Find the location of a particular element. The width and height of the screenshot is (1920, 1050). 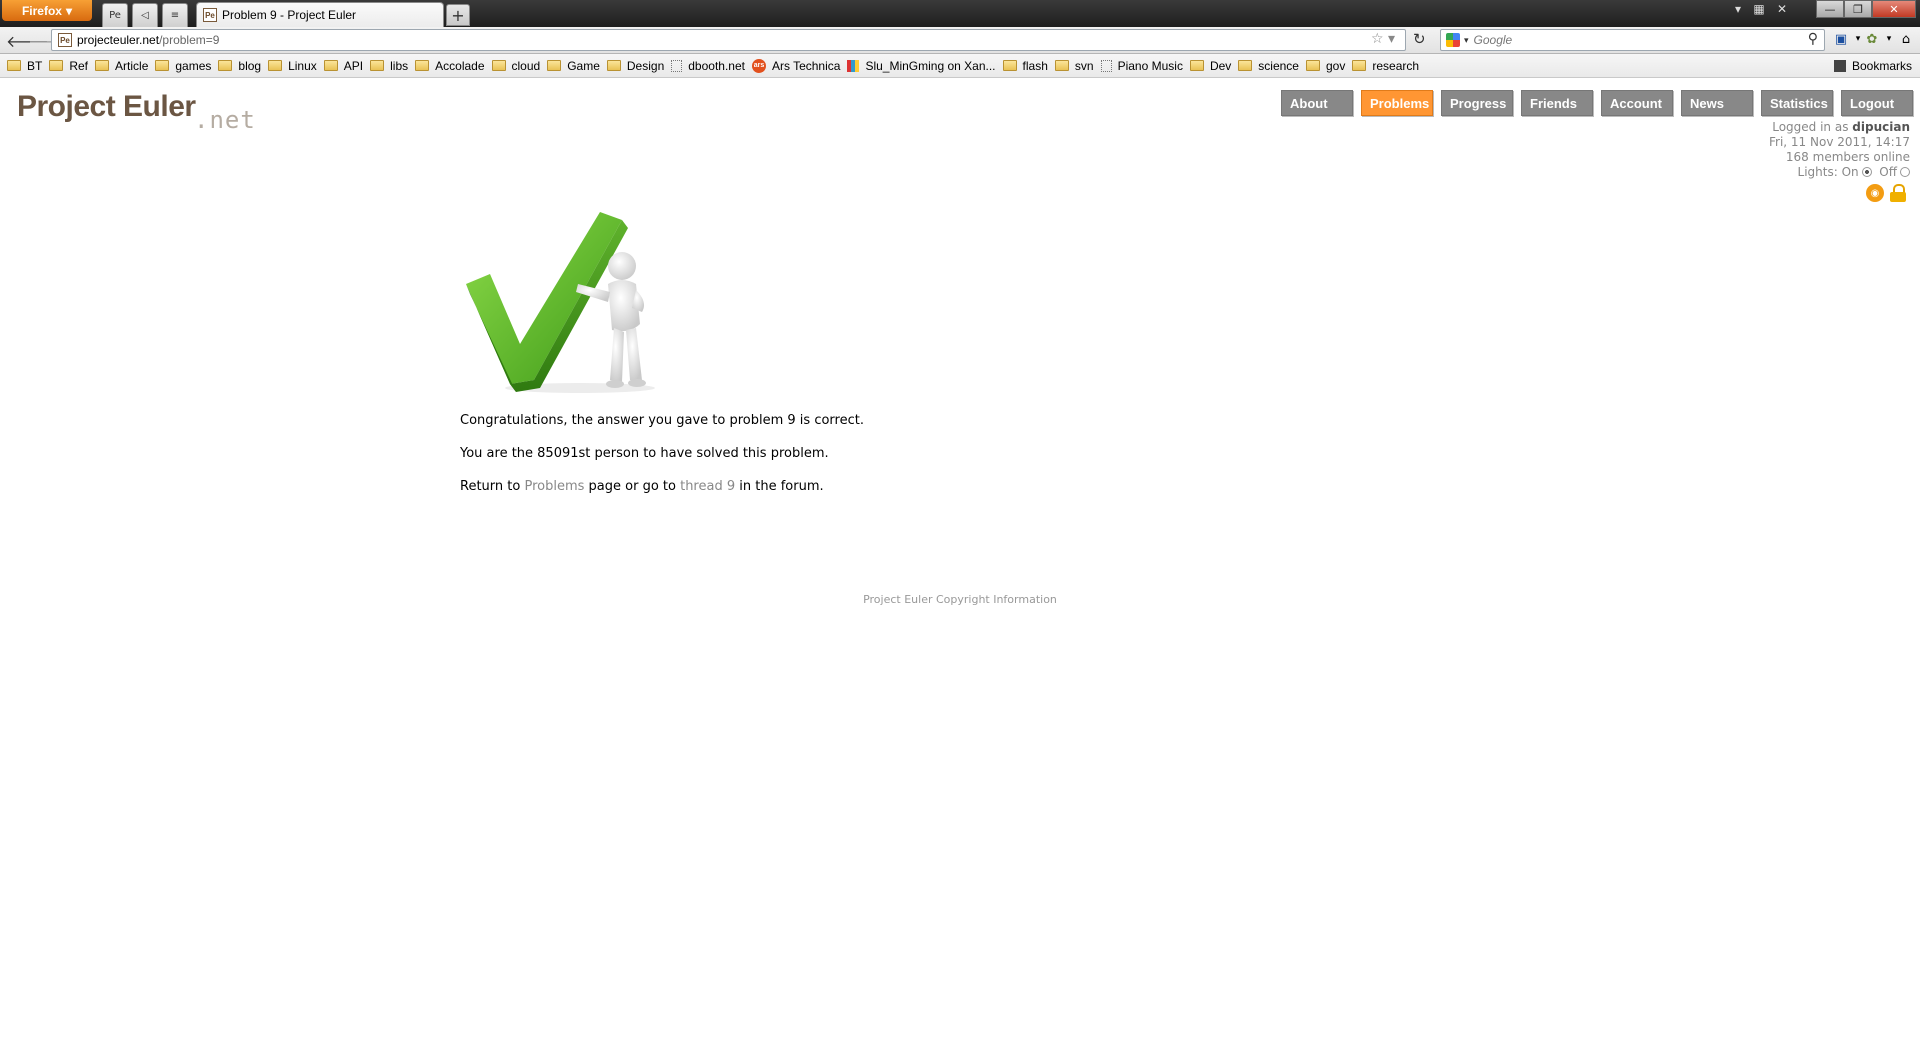

bookmark-label: gov is located at coordinates (1335, 65).